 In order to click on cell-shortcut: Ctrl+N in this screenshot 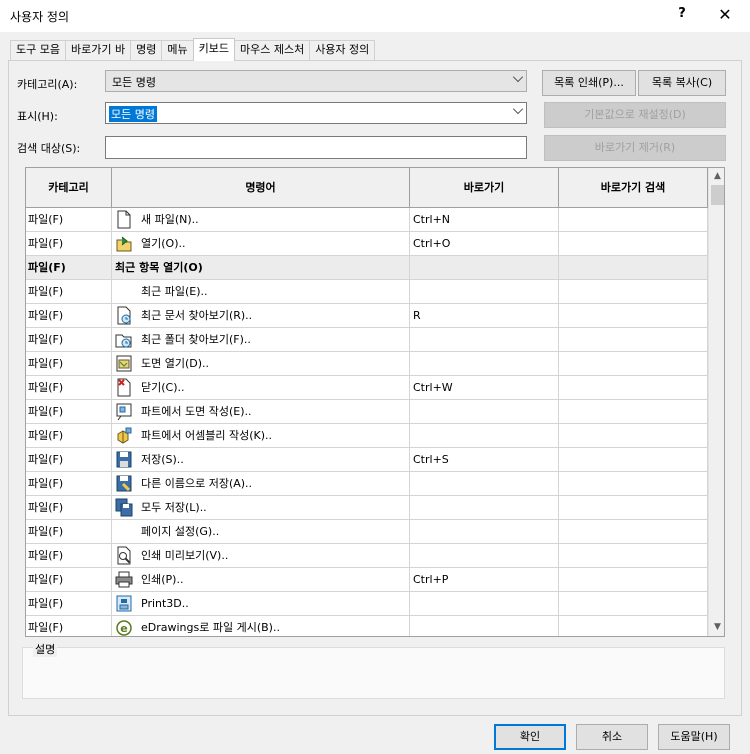, I will do `click(484, 220)`.